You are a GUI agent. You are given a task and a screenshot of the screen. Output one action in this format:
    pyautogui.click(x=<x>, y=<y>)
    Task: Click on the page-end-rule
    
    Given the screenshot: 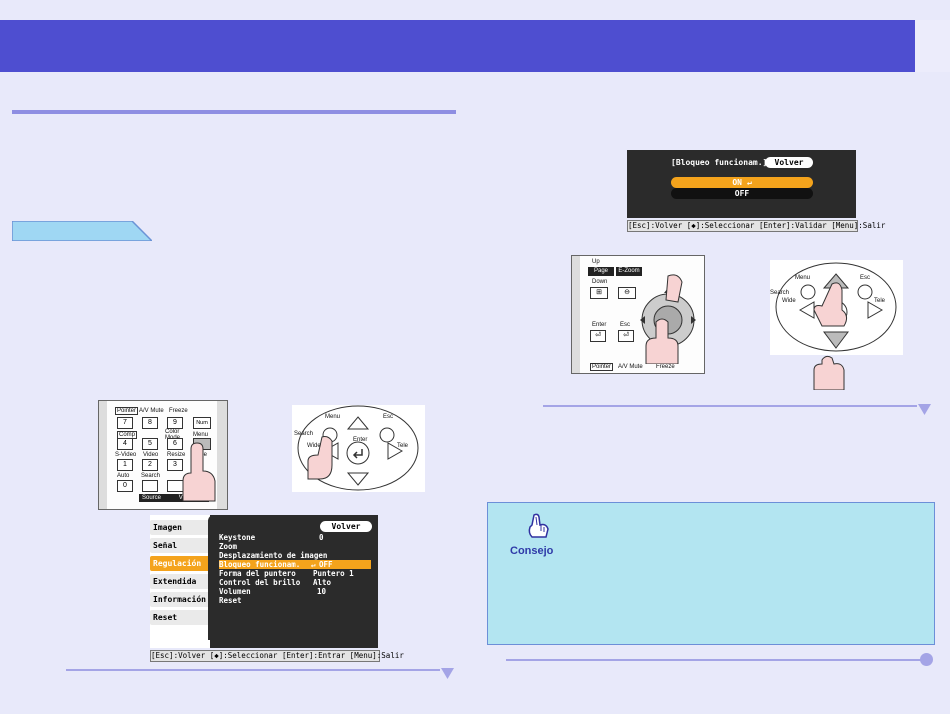 What is the action you would take?
    pyautogui.click(x=714, y=660)
    